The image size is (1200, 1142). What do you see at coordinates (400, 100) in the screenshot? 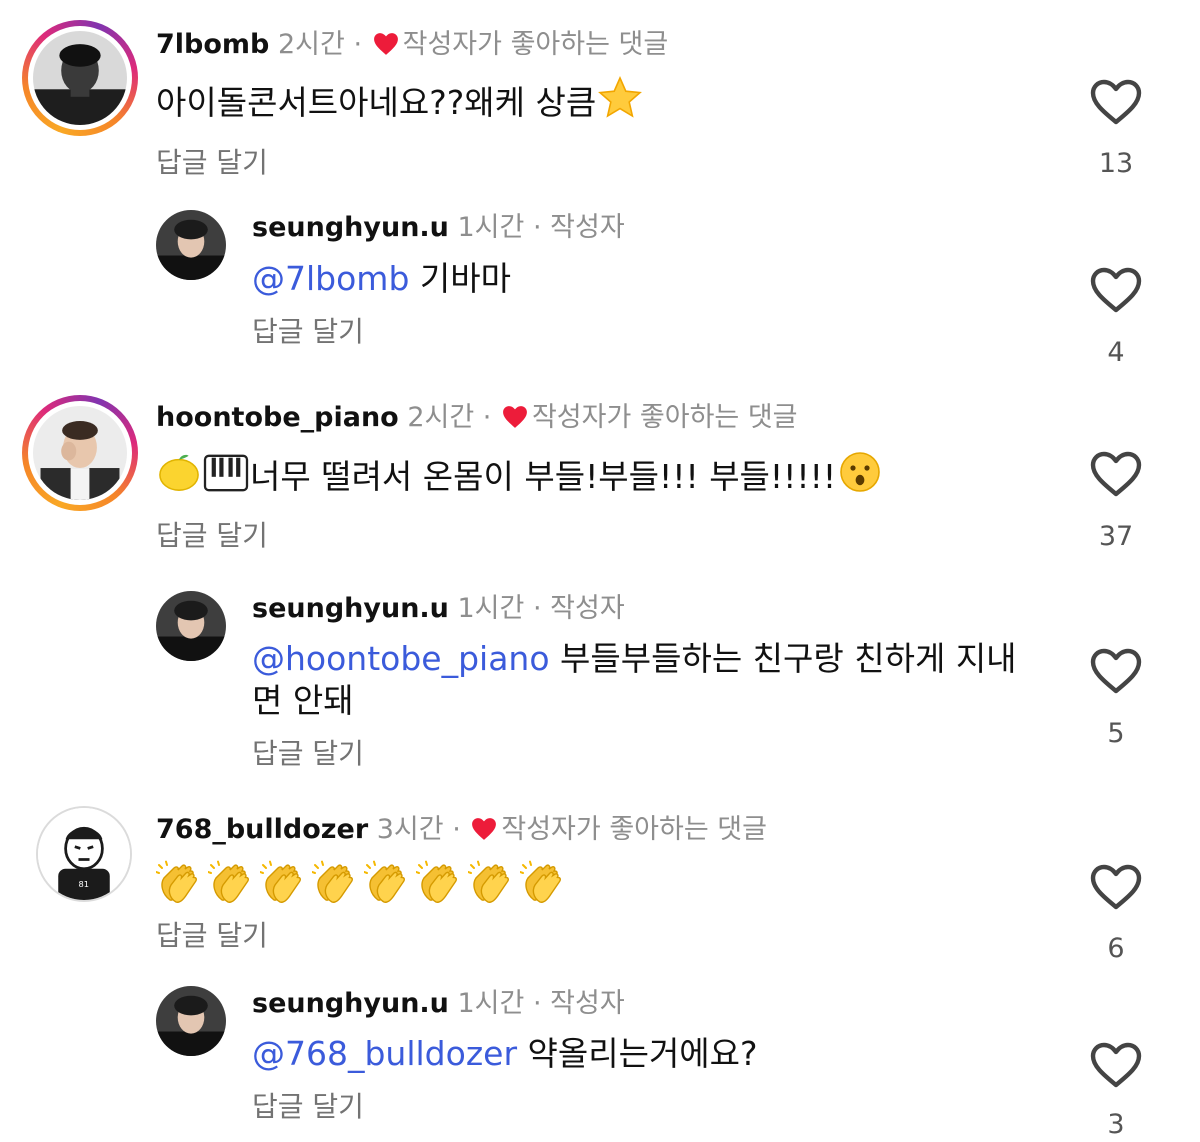
I see `comment-text: 아이돌콘서트아네요??왜케 상큼` at bounding box center [400, 100].